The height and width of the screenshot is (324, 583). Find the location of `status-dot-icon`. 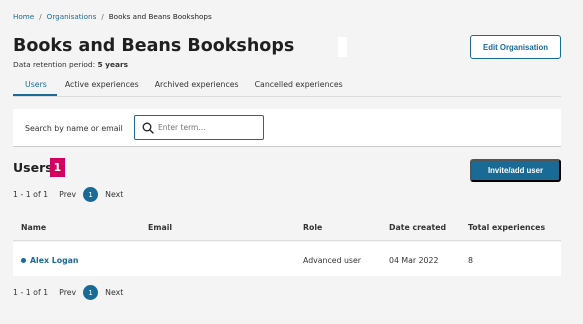

status-dot-icon is located at coordinates (23, 260).